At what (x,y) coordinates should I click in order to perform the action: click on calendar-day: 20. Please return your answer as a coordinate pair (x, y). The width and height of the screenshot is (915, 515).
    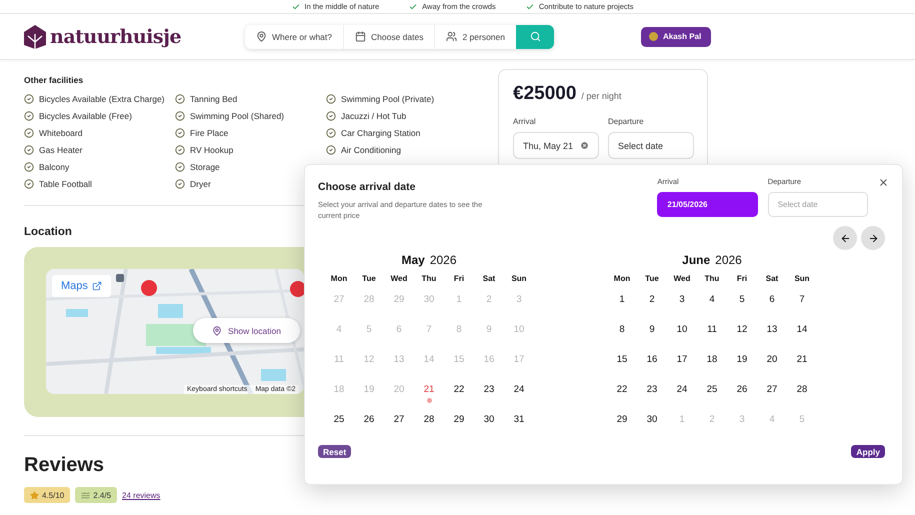
    Looking at the image, I should click on (772, 367).